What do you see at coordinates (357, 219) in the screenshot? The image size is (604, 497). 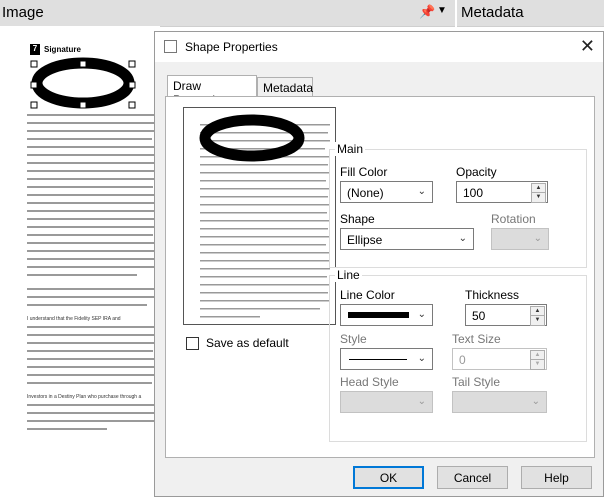 I see `shape-label: Shape` at bounding box center [357, 219].